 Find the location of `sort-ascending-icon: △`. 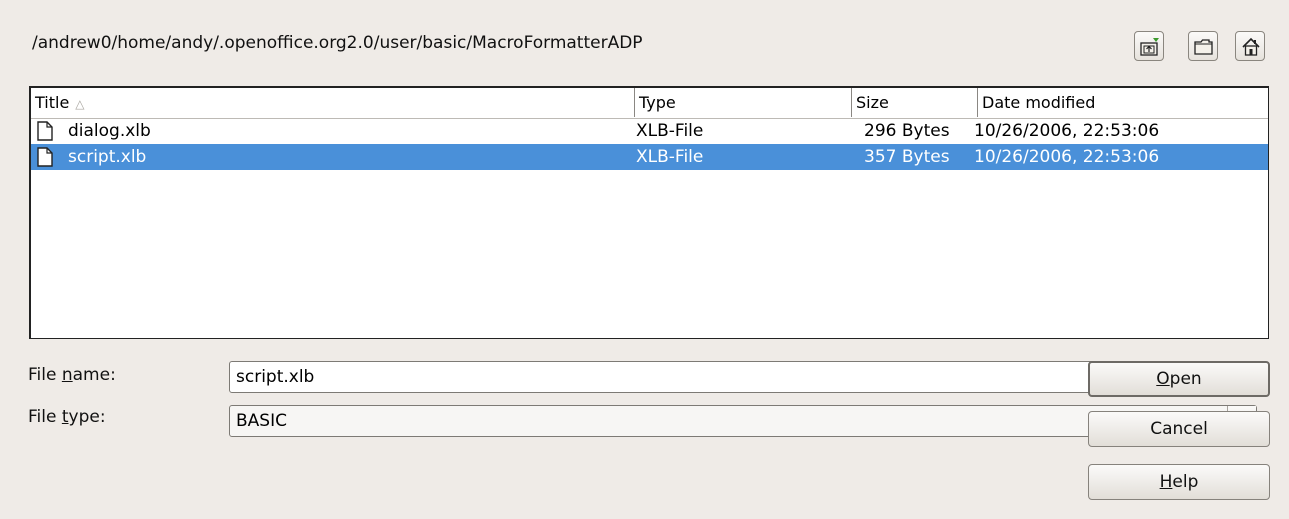

sort-ascending-icon: △ is located at coordinates (80, 104).